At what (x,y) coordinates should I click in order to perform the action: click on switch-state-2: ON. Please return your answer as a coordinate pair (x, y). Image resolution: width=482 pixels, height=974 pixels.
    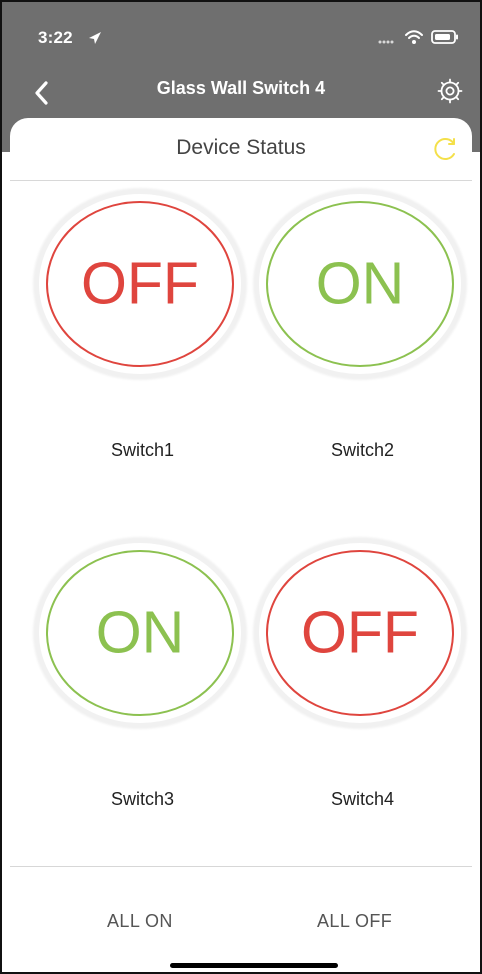
    Looking at the image, I should click on (360, 283).